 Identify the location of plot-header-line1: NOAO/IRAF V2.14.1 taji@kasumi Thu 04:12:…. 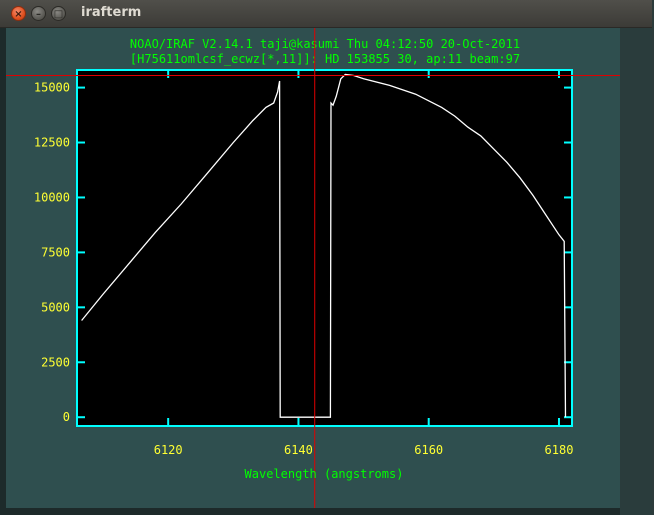
(325, 44).